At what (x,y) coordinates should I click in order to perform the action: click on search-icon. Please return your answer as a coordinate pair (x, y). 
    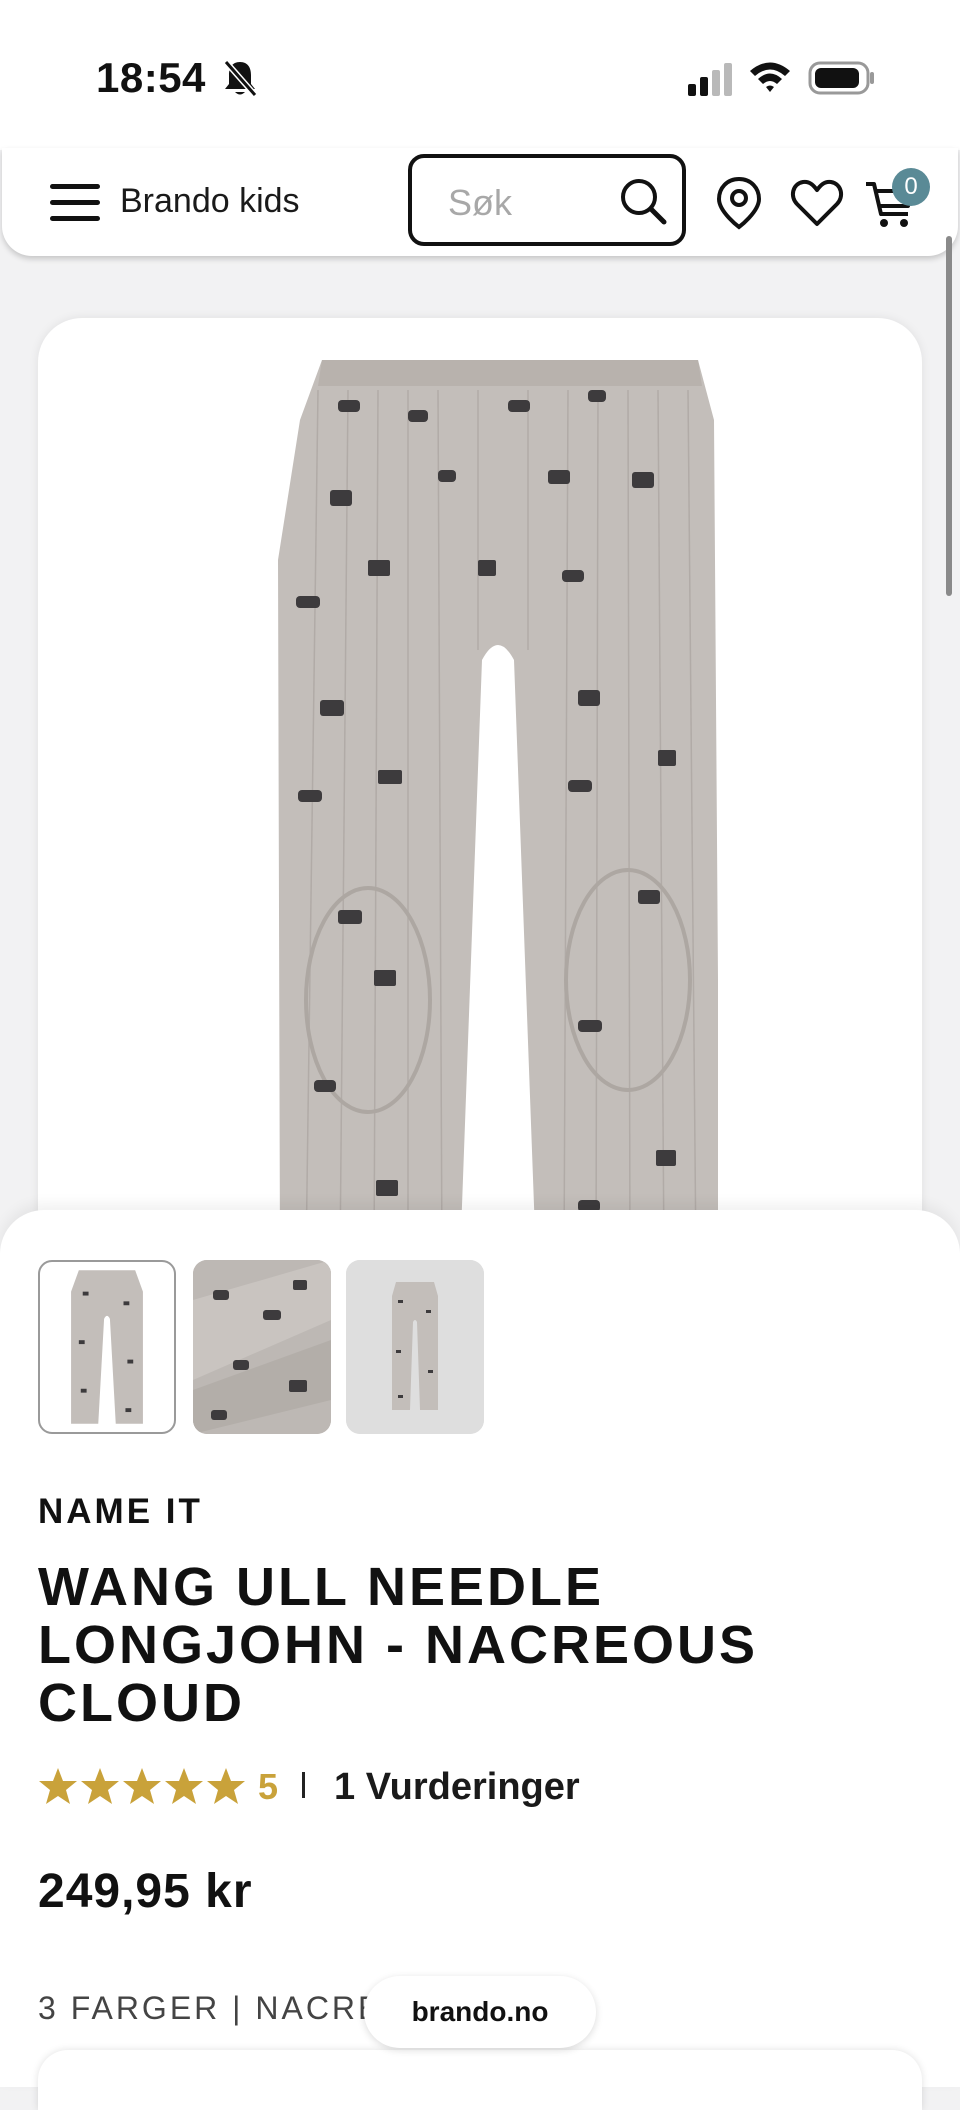
    Looking at the image, I should click on (643, 201).